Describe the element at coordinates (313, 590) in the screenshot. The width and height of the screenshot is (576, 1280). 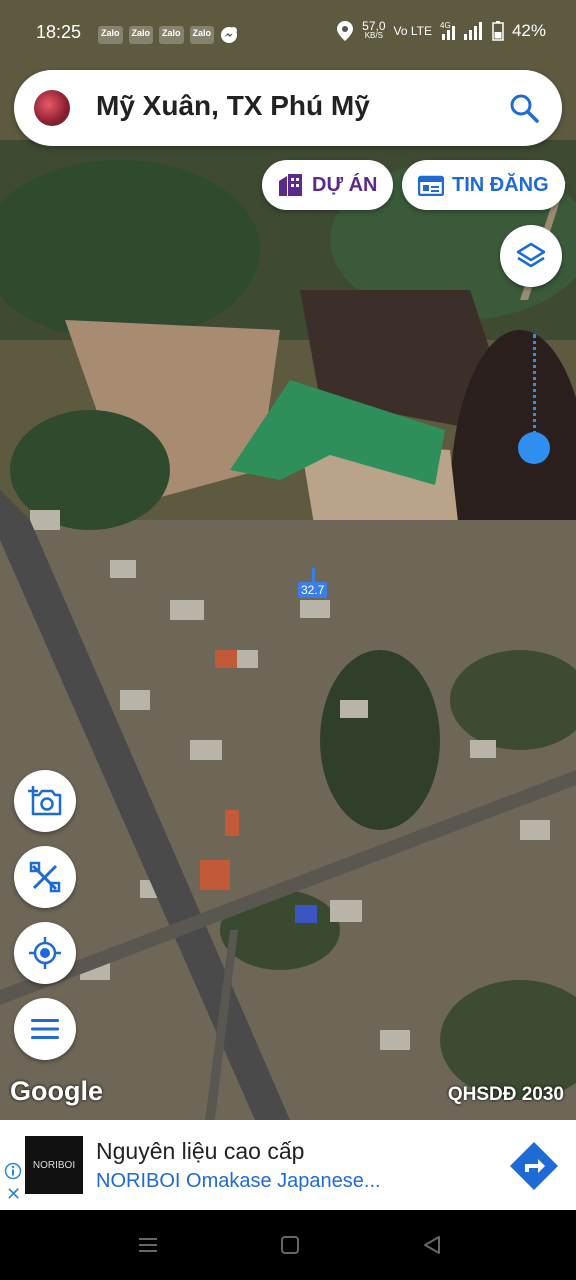
I see `pin-value: 32.7` at that location.